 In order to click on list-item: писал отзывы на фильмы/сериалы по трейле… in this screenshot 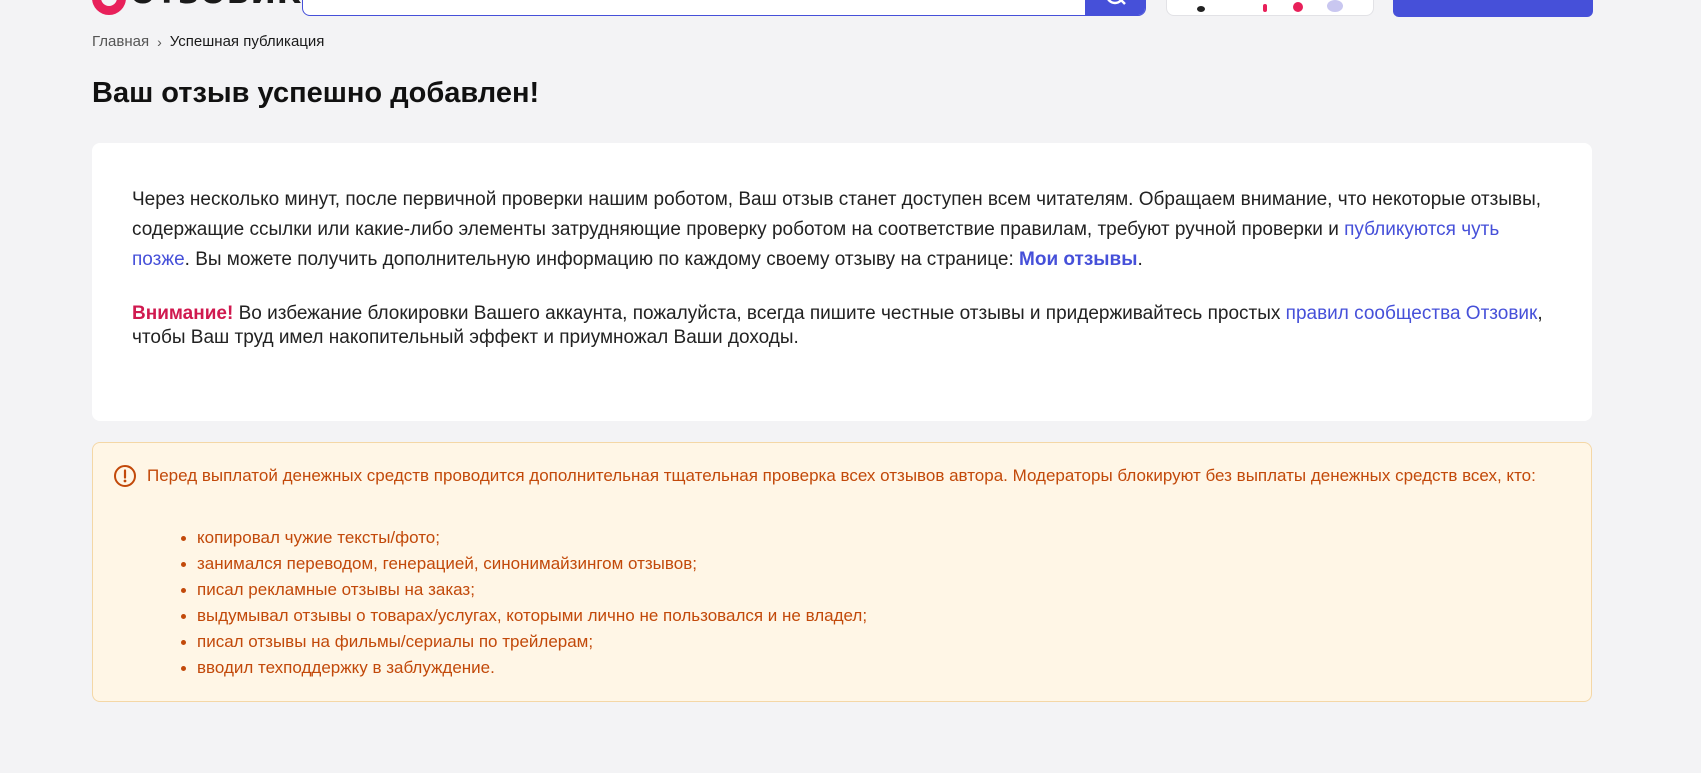, I will do `click(523, 642)`.